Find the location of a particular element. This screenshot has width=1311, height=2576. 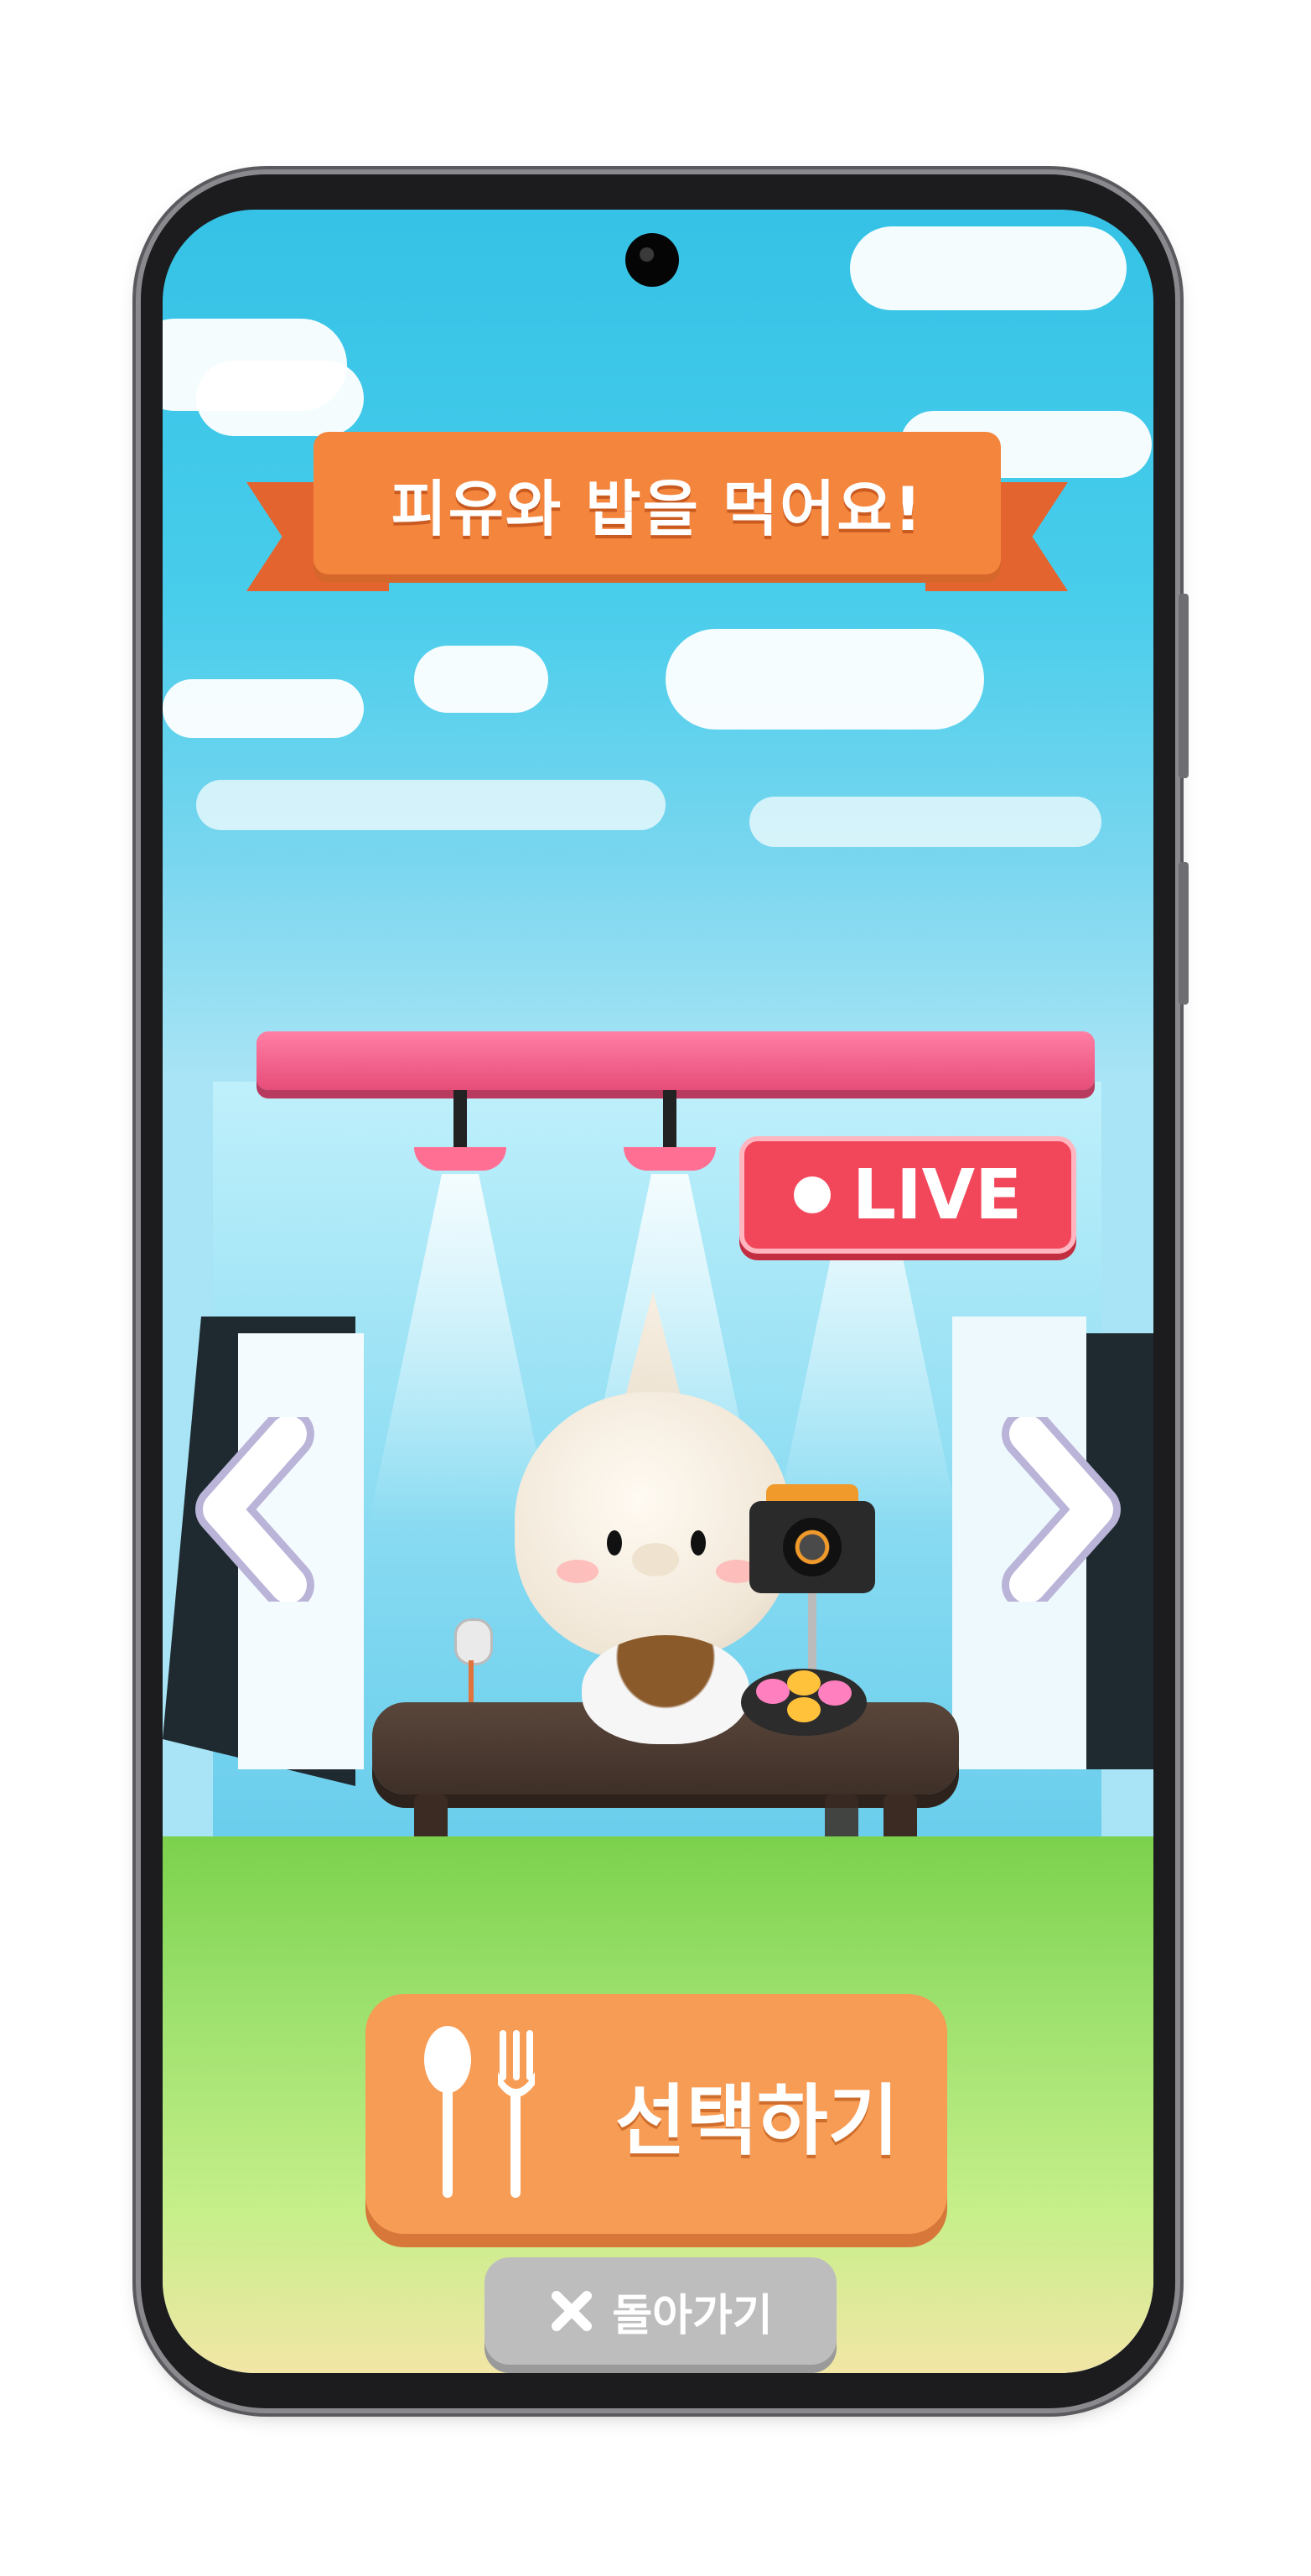

select-button-label: 선택하기 is located at coordinates (756, 2120).